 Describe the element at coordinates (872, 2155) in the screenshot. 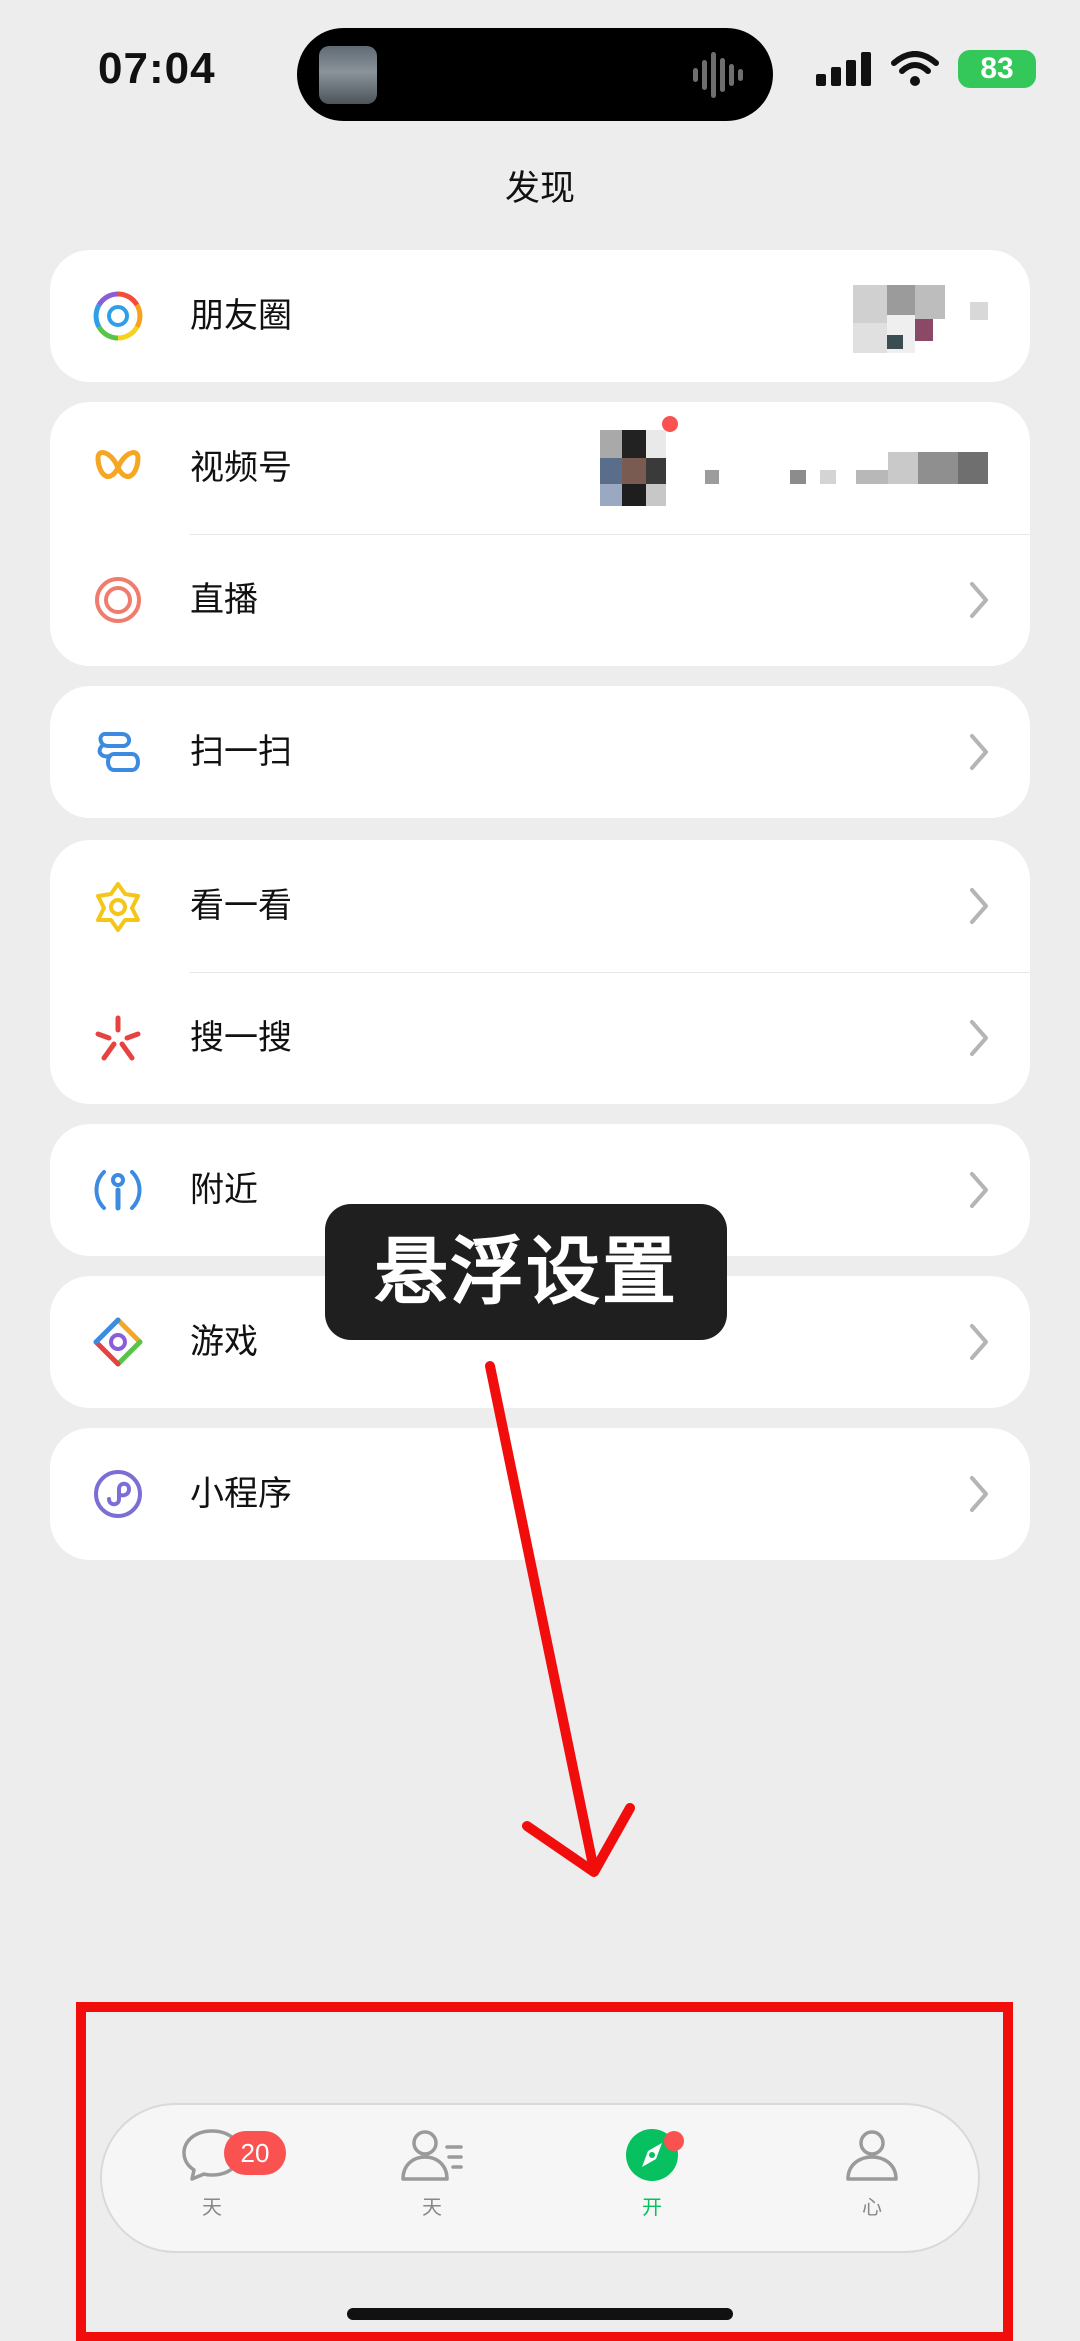

I see `person-icon` at that location.